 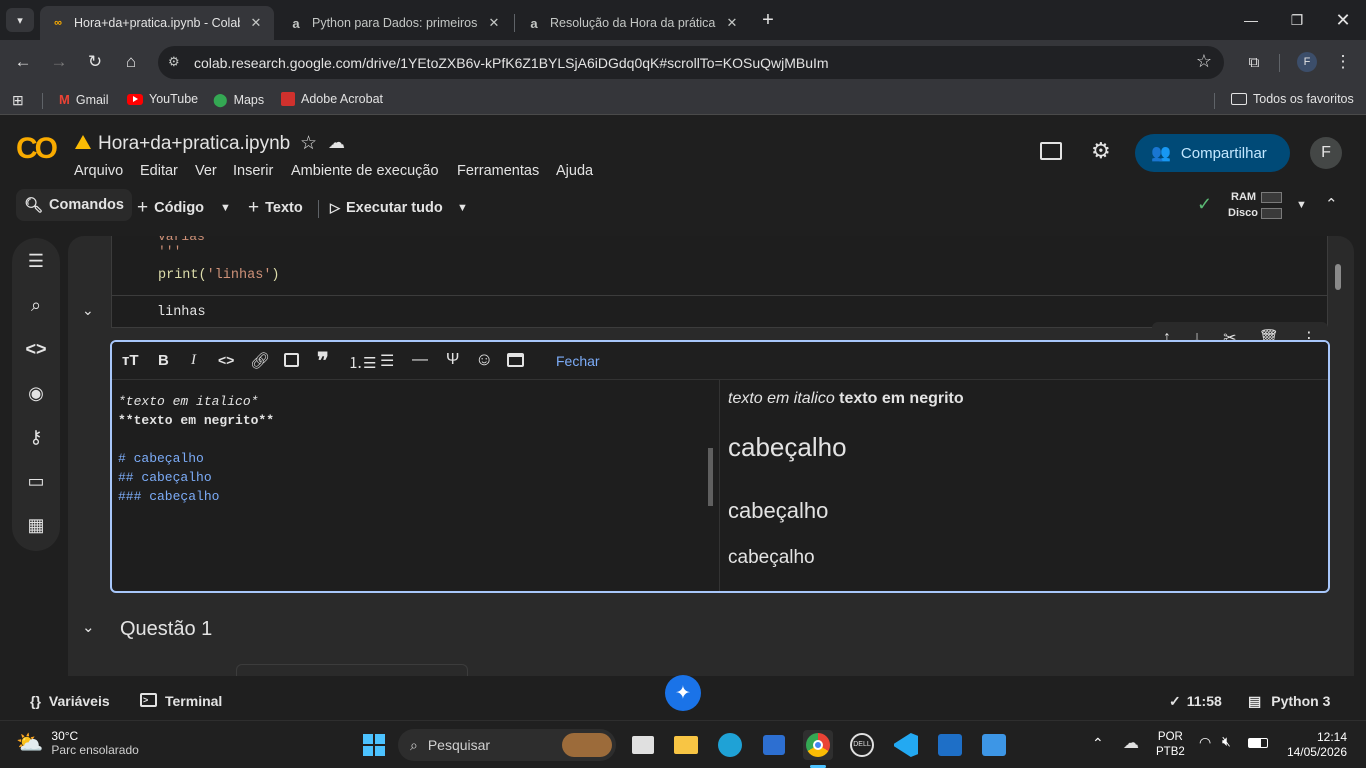 What do you see at coordinates (36, 349) in the screenshot?
I see `code-snippets-icon: <>` at bounding box center [36, 349].